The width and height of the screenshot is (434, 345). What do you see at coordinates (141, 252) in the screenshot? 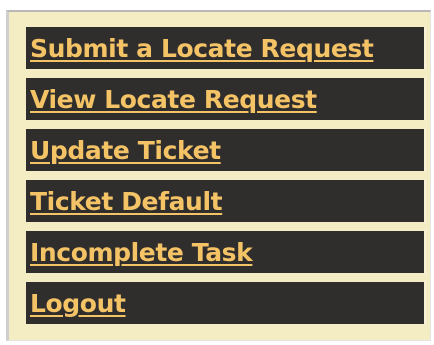
I see `incomplete-task-link: Incomplete Task` at bounding box center [141, 252].